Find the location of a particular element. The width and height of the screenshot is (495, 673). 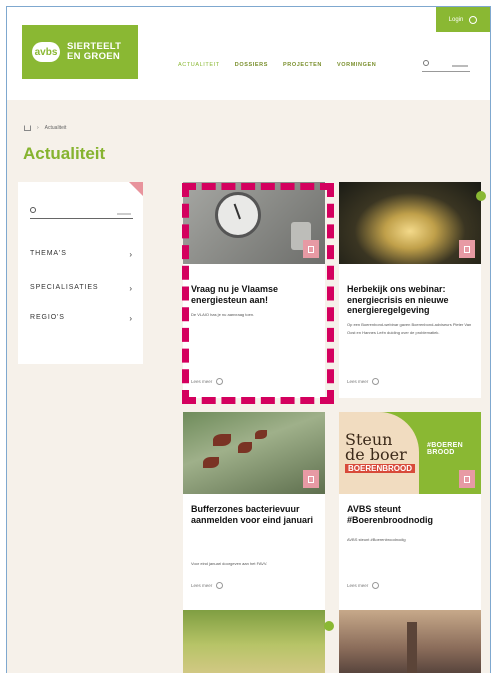

login-label: Login is located at coordinates (456, 19).